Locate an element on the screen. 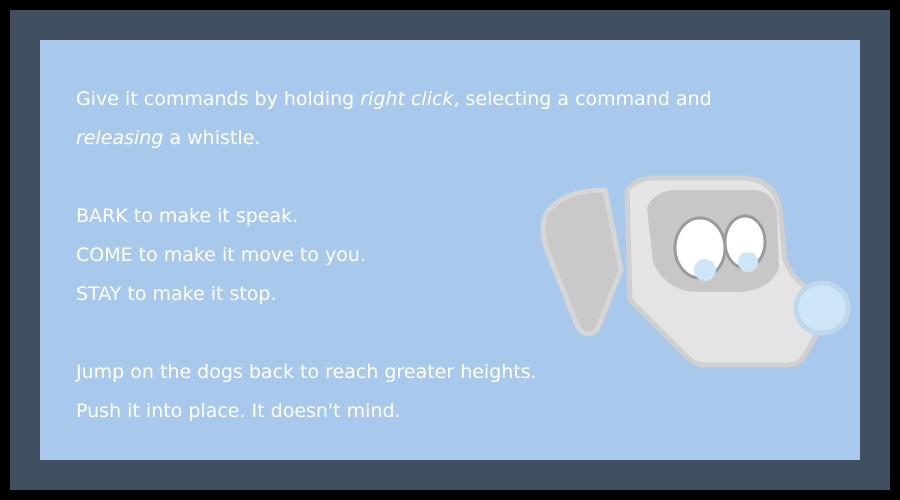 The width and height of the screenshot is (900, 500). push-instruction: Push it into place. It doesn't mind. is located at coordinates (238, 411).